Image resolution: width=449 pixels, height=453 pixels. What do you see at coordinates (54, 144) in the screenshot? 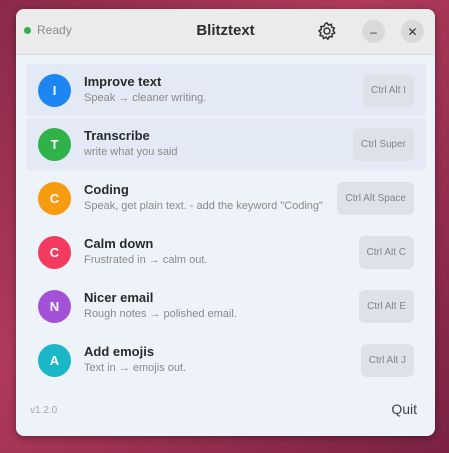
I see `mode-avatar: T` at bounding box center [54, 144].